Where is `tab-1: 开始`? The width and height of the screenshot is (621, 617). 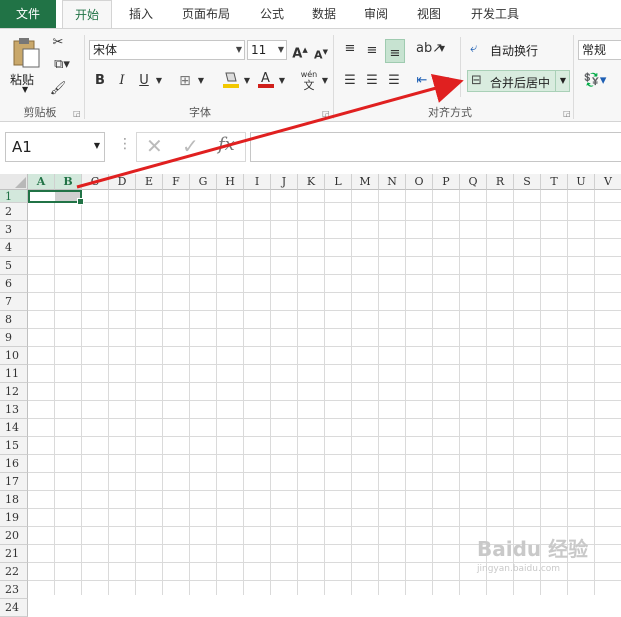 tab-1: 开始 is located at coordinates (87, 14).